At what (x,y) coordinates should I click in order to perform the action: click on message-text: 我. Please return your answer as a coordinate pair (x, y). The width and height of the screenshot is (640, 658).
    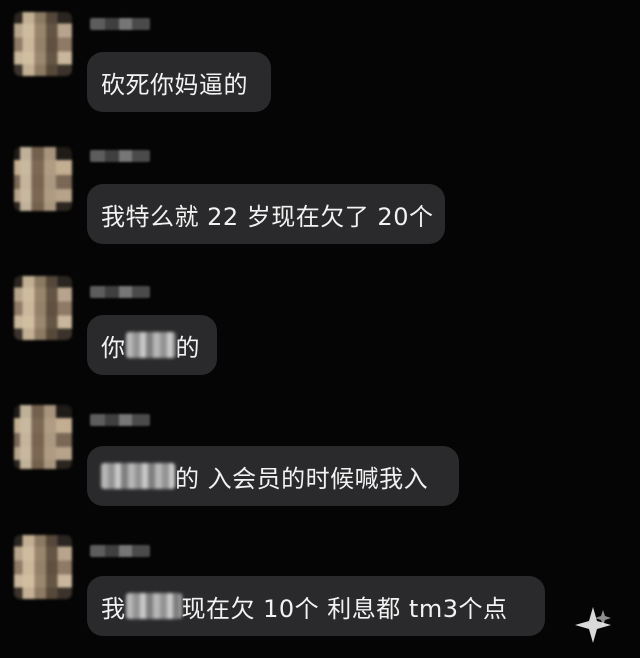
    Looking at the image, I should click on (113, 608).